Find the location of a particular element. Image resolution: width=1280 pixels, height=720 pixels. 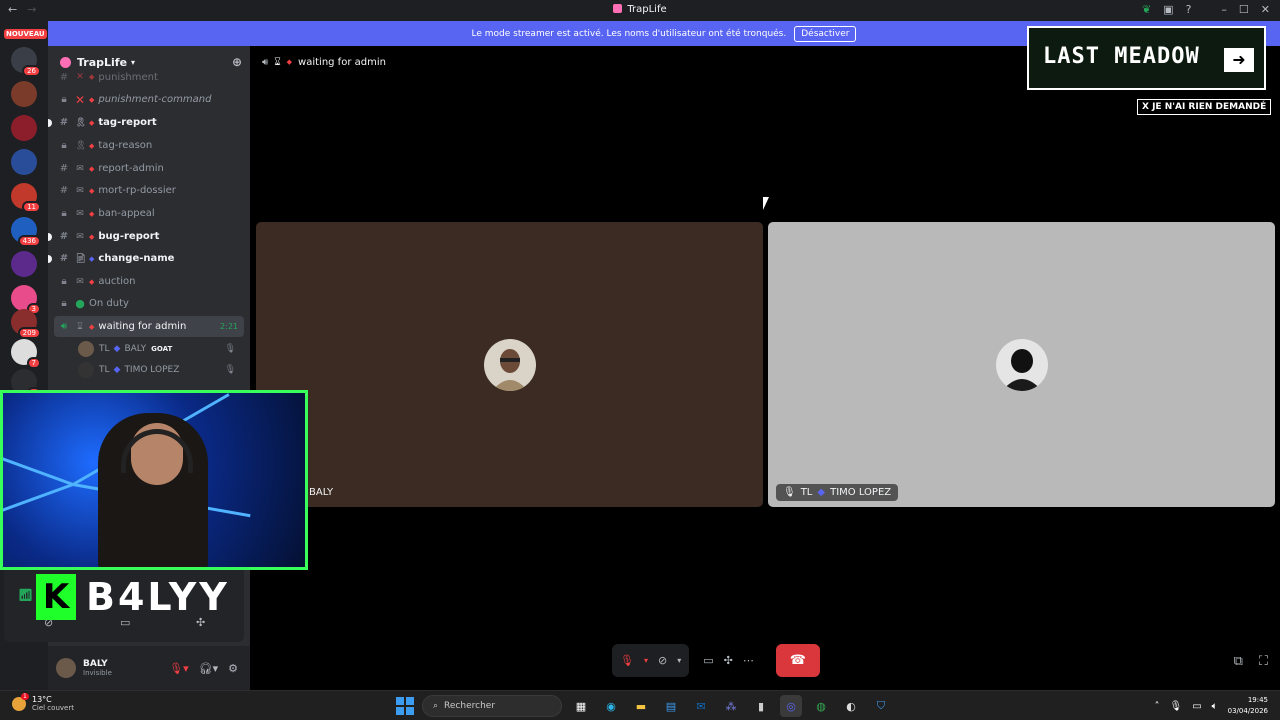

document-icon: 📄︎ is located at coordinates (81, 258).